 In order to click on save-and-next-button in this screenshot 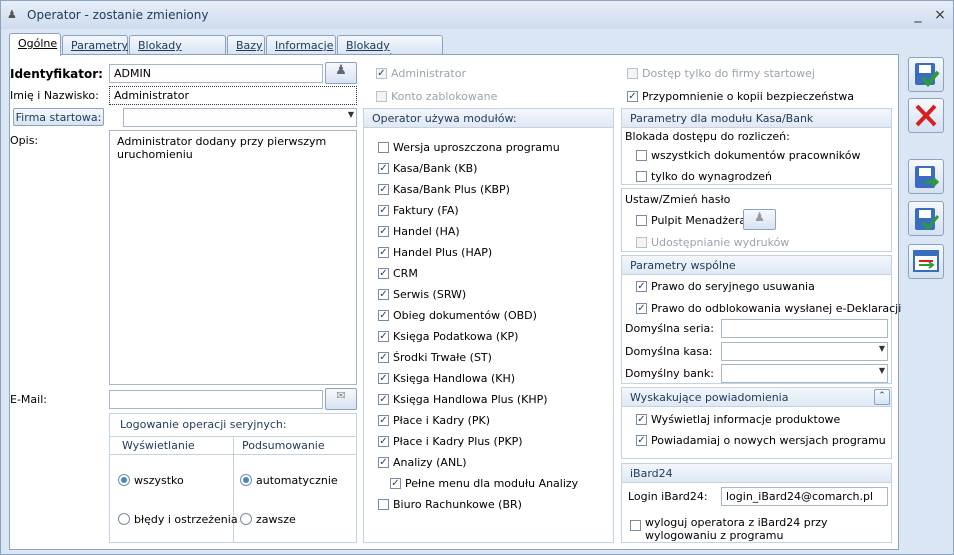, I will do `click(926, 176)`.